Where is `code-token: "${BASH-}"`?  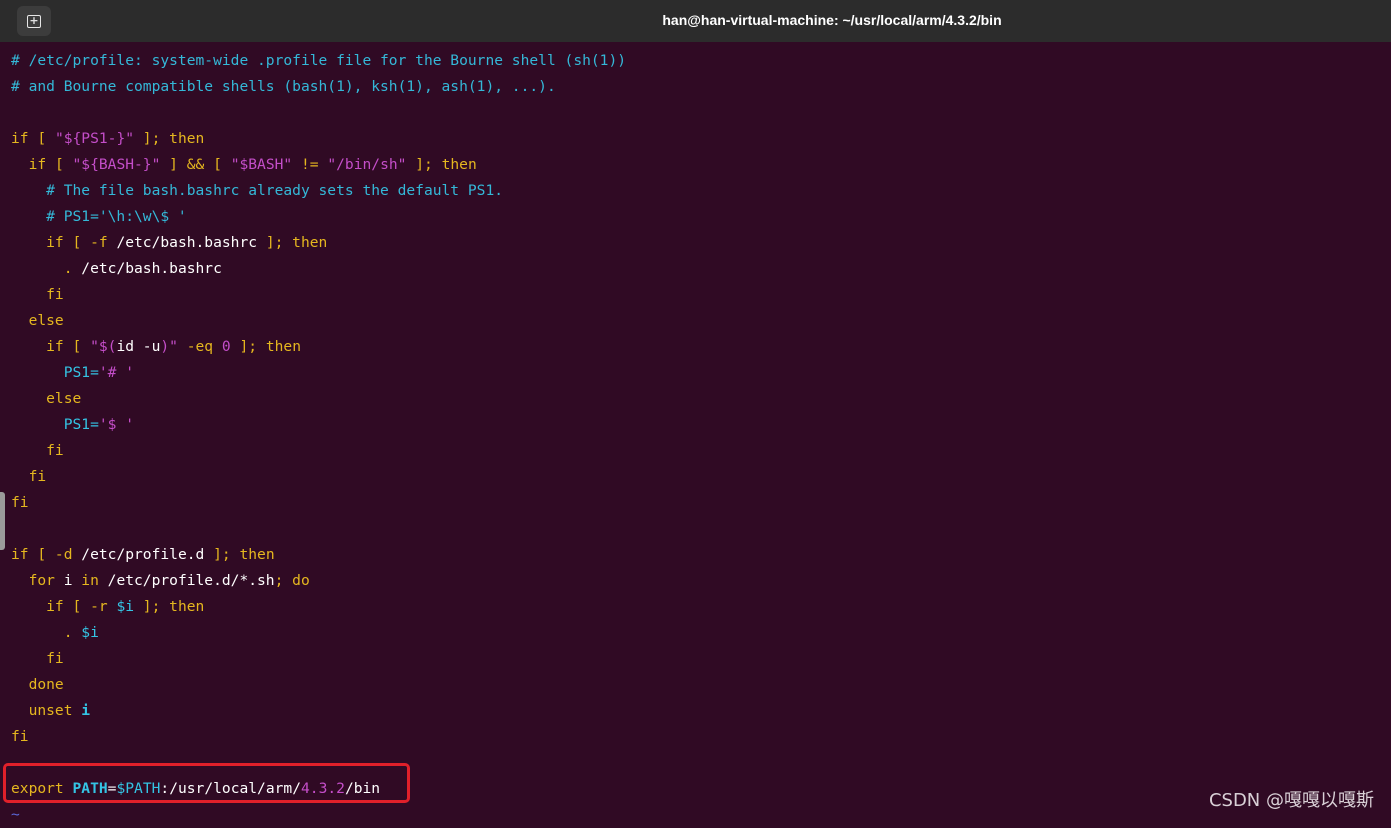 code-token: "${BASH-}" is located at coordinates (116, 164).